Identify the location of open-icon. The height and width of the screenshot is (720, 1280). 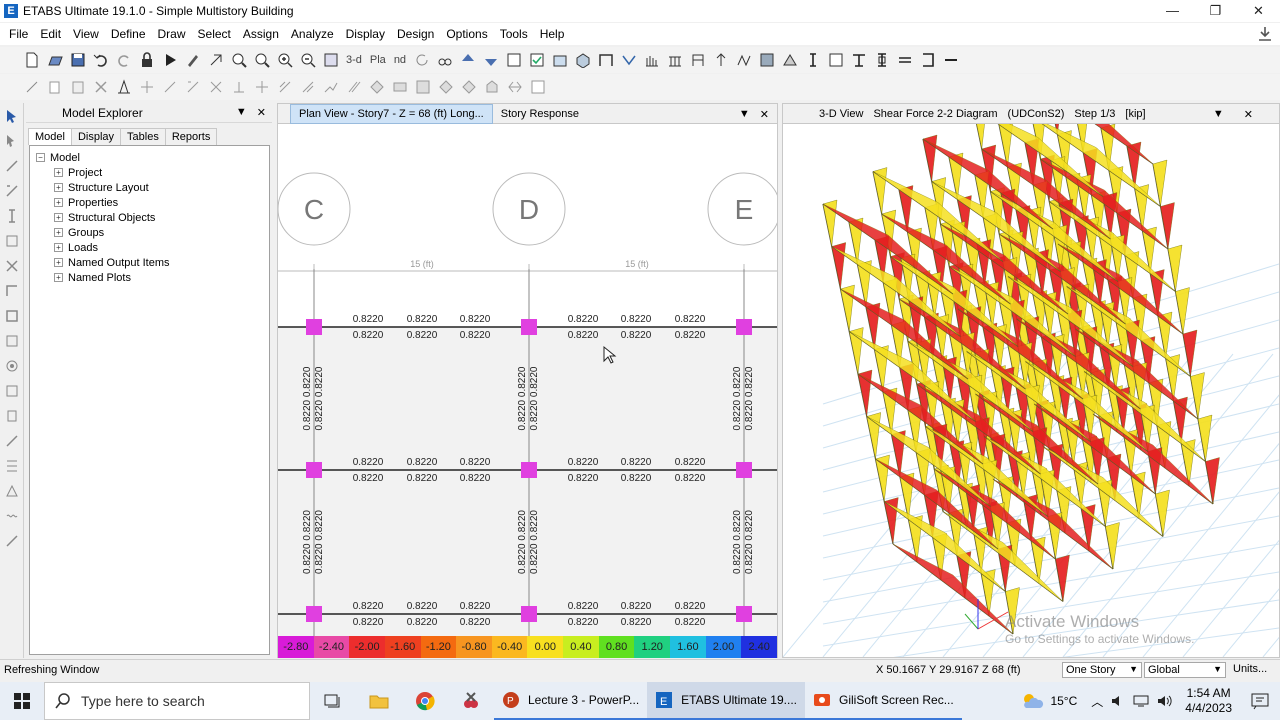
(55, 60).